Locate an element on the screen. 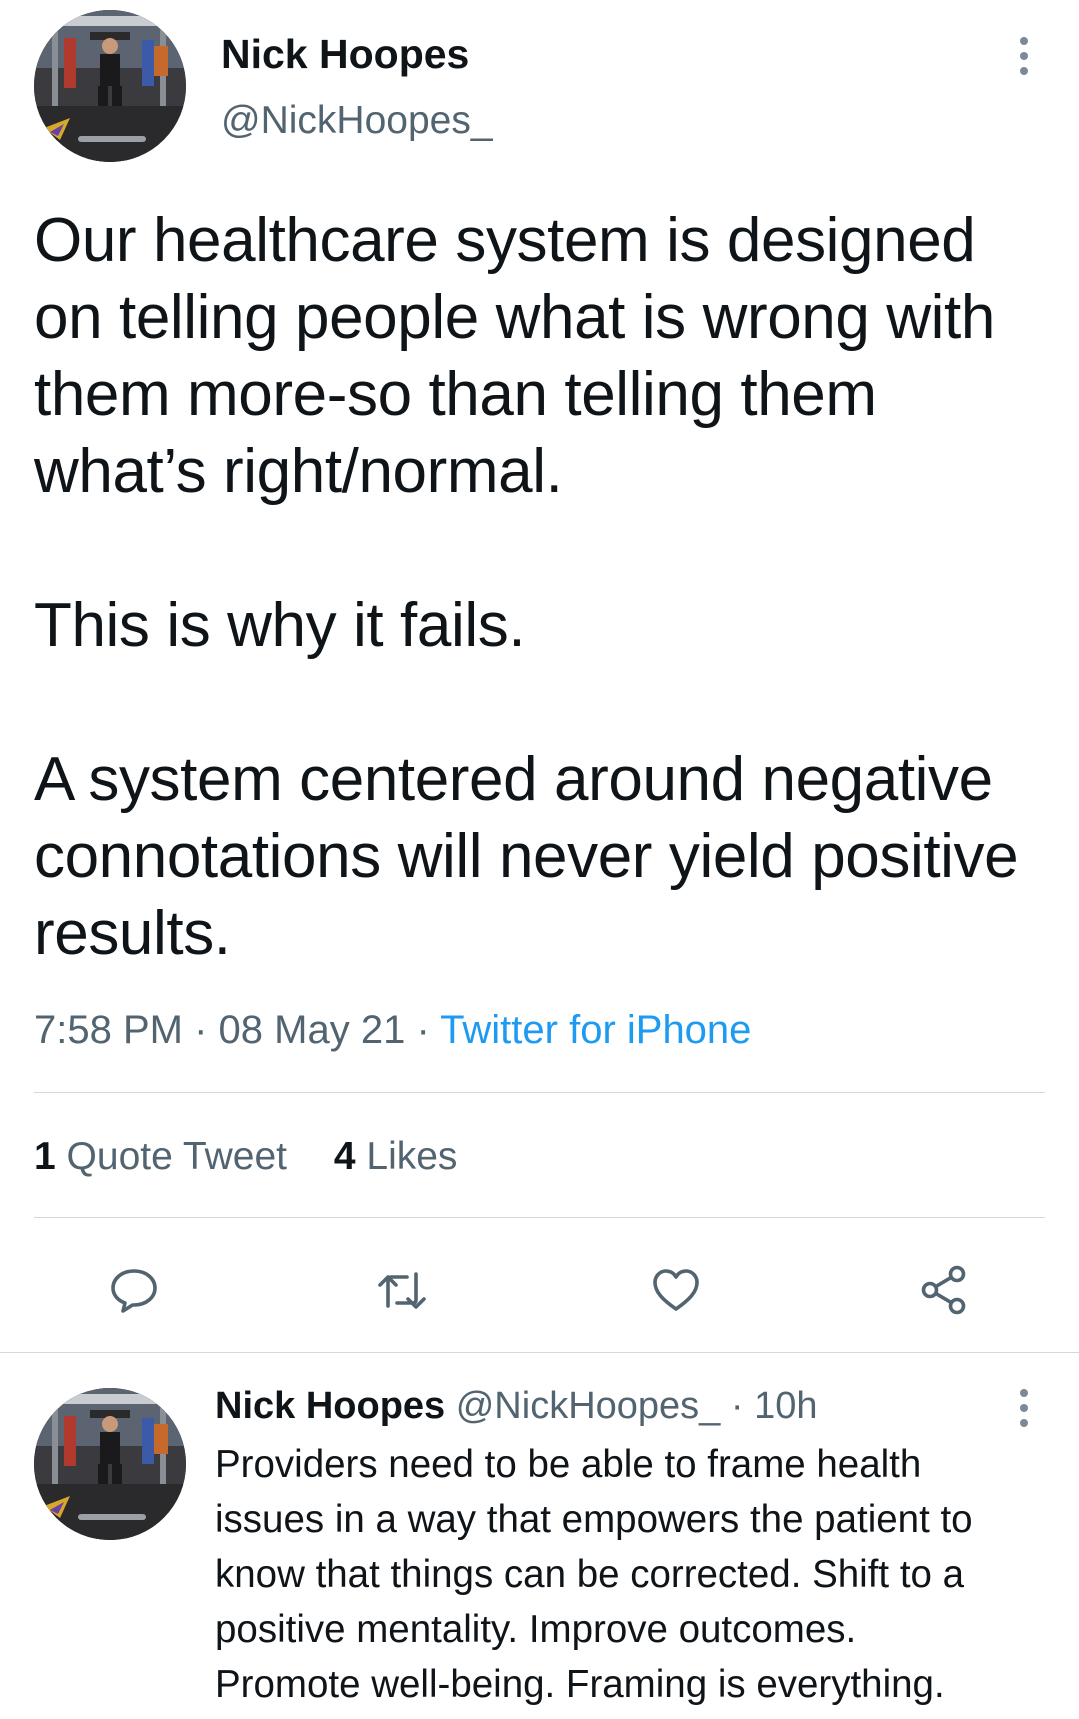  reply-author-avatar is located at coordinates (110, 1464).